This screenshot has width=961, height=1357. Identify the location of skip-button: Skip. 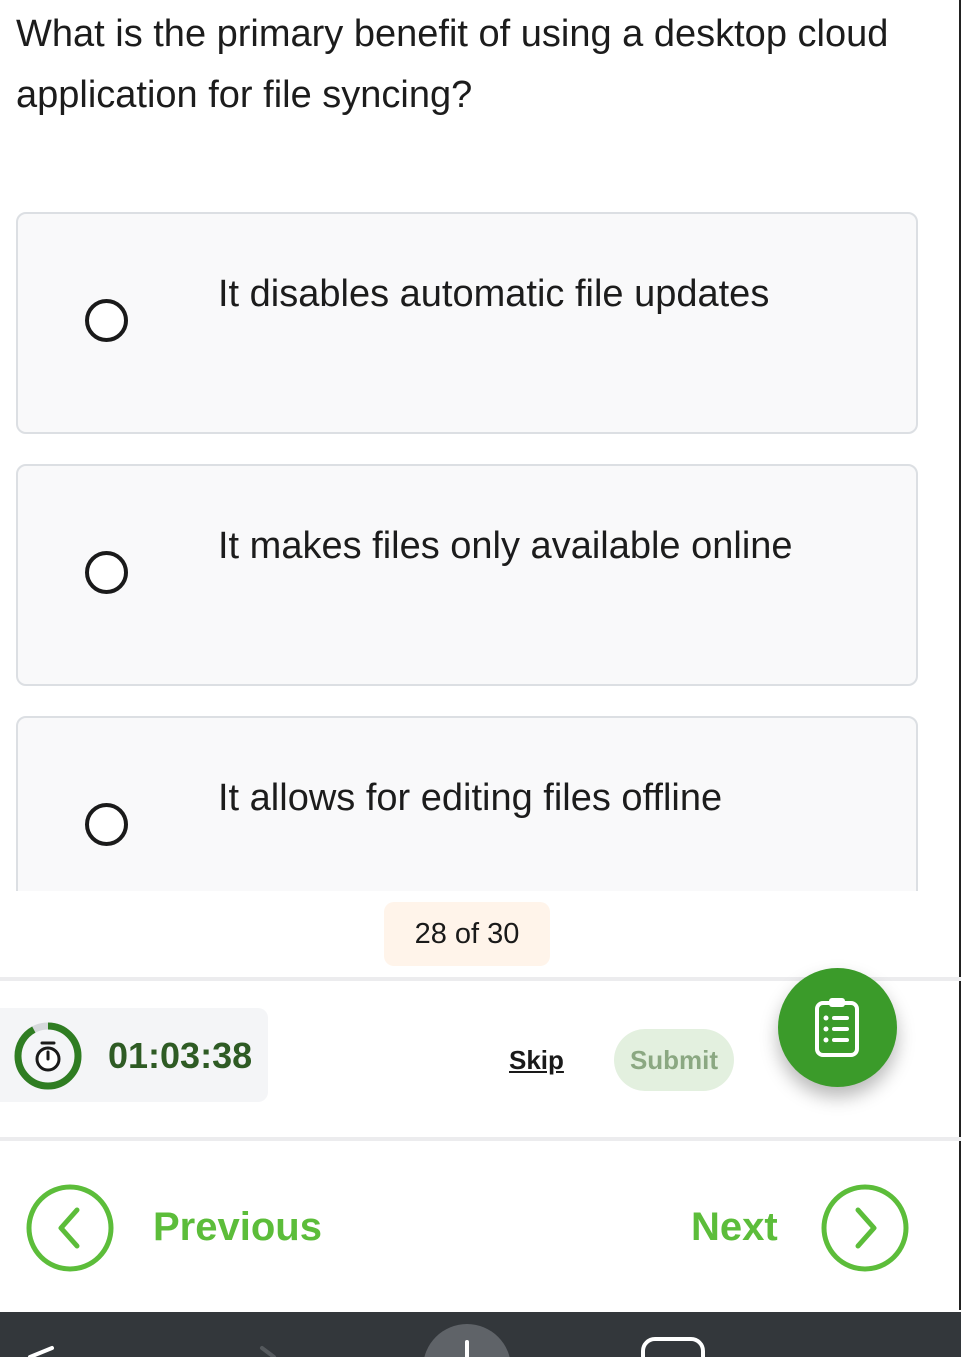
(536, 1060).